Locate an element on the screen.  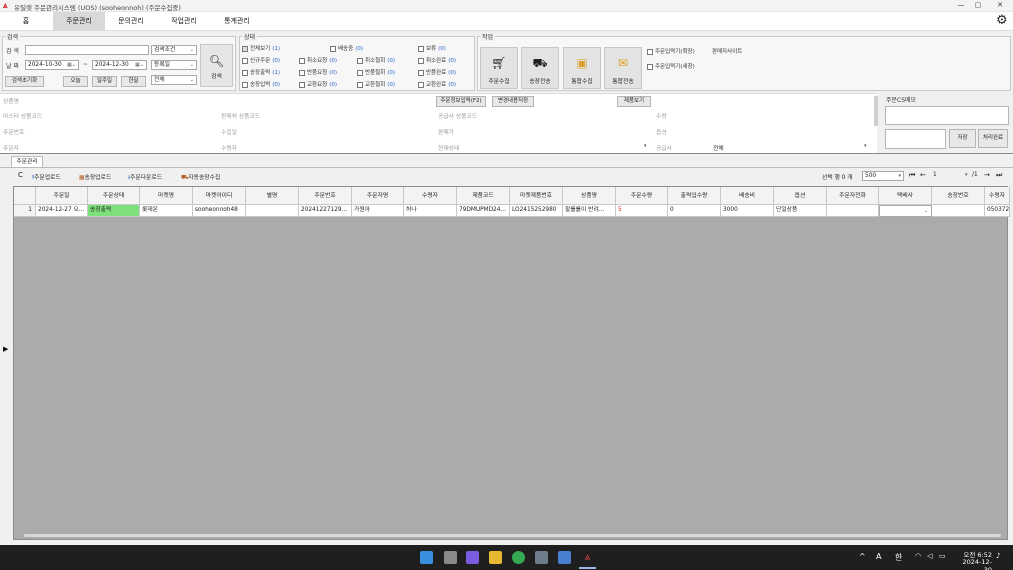
courier-dropdown-arrow: ⌄ is located at coordinates (926, 211).